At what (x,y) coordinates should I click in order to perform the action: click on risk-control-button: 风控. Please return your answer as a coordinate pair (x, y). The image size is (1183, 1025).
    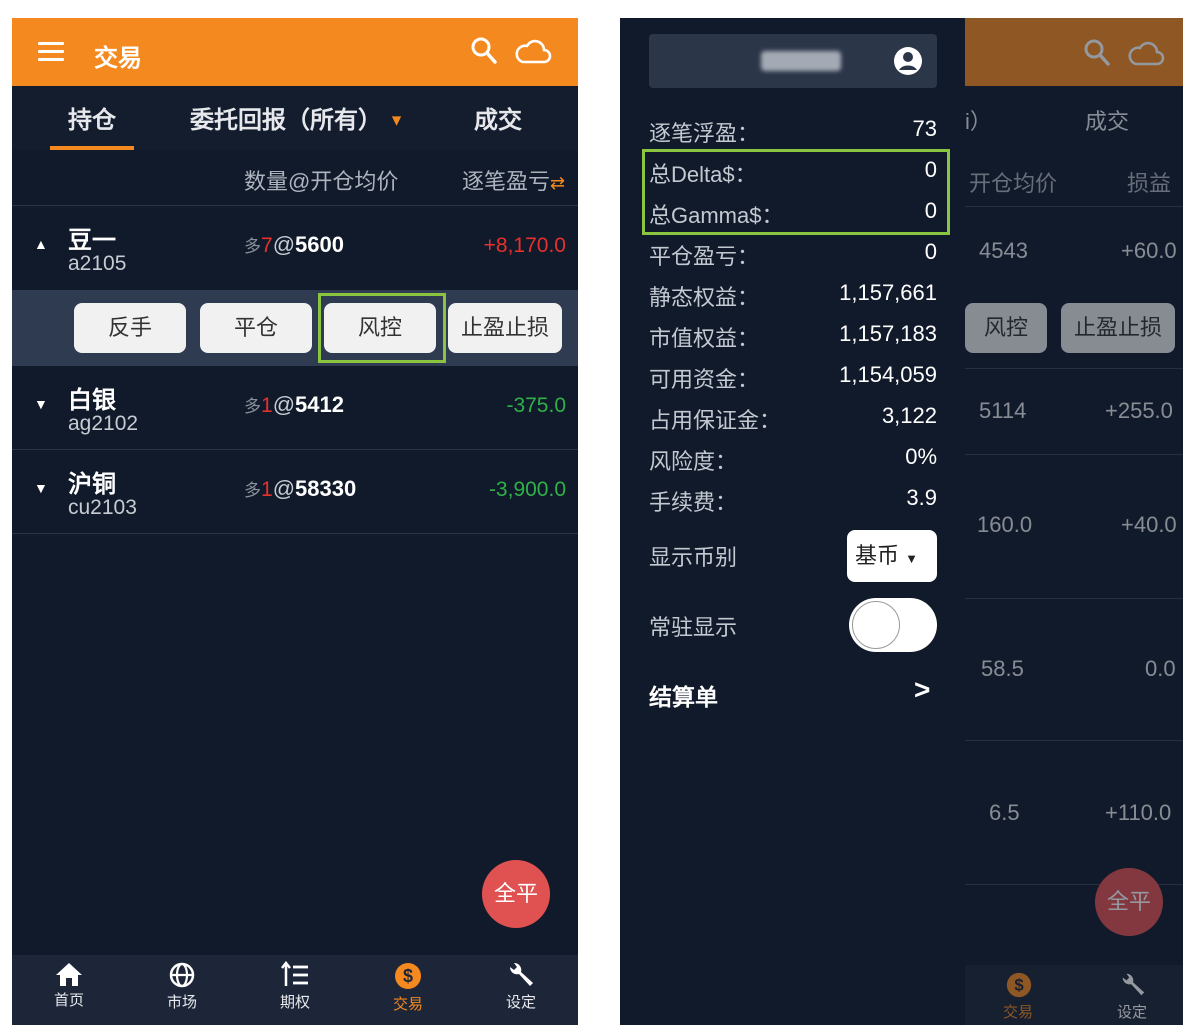
    Looking at the image, I should click on (1006, 328).